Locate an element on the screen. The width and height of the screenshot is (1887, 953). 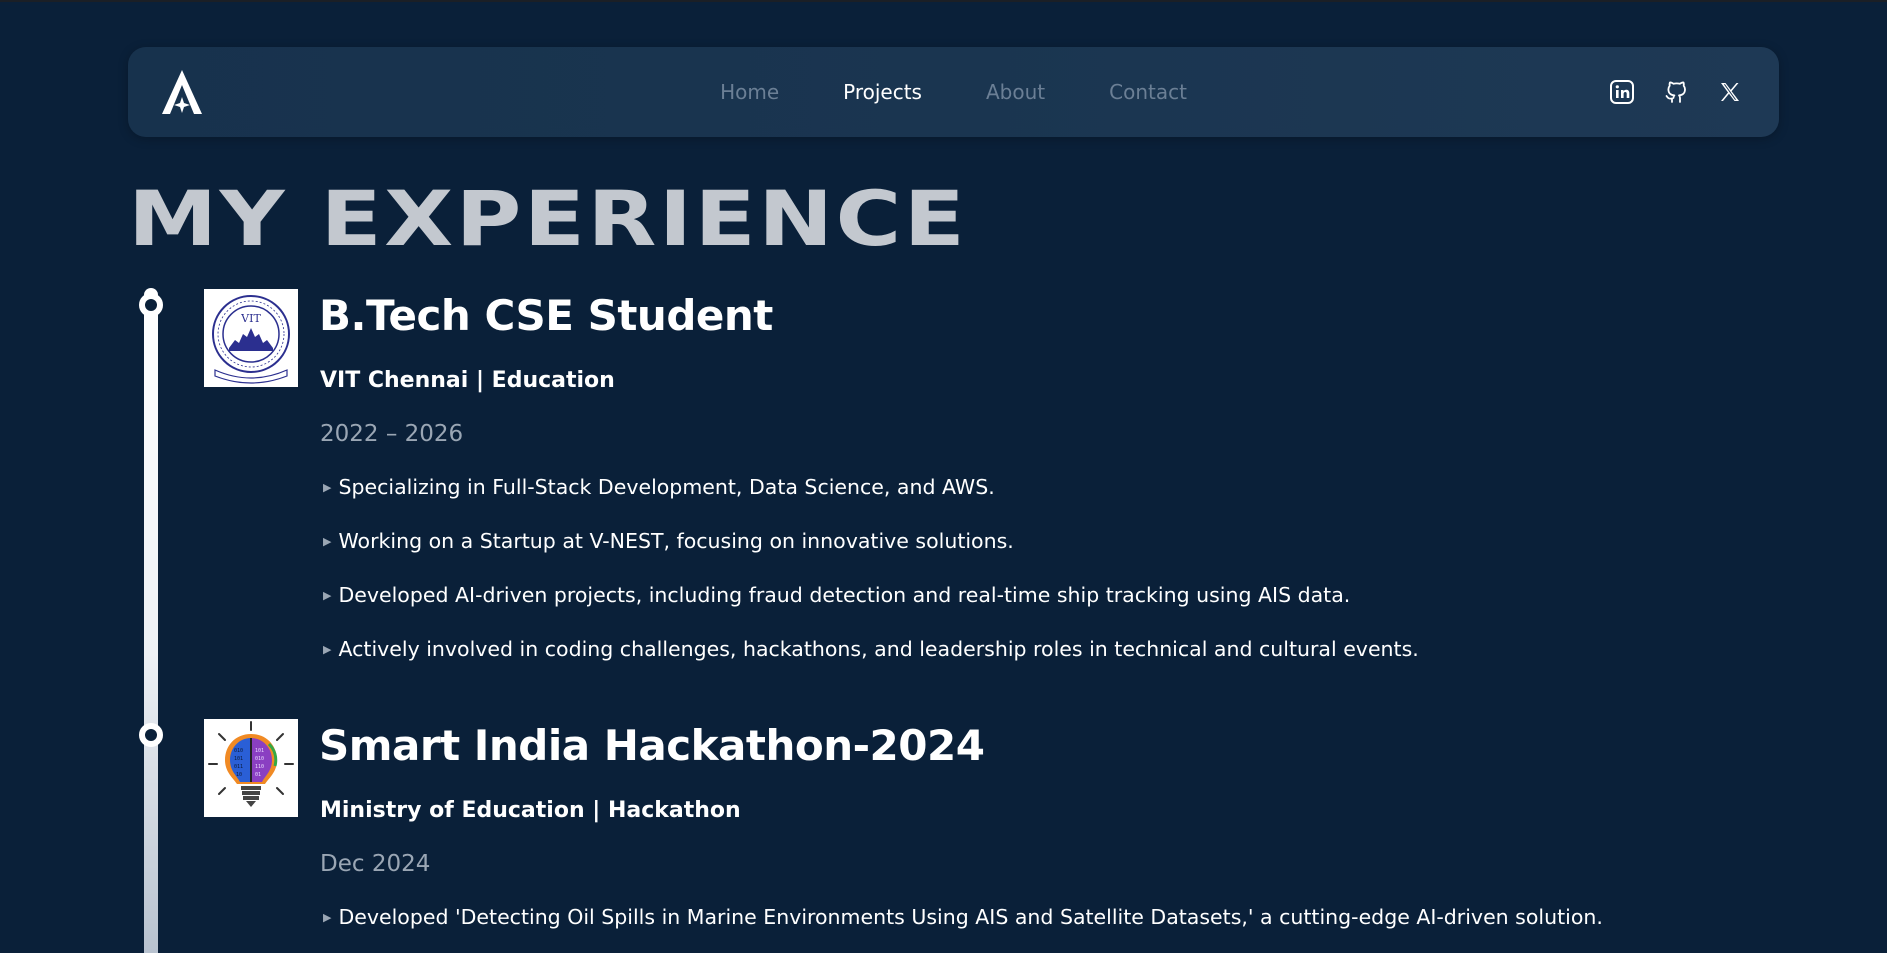
vit-logo-text: VIT is located at coordinates (250, 318).